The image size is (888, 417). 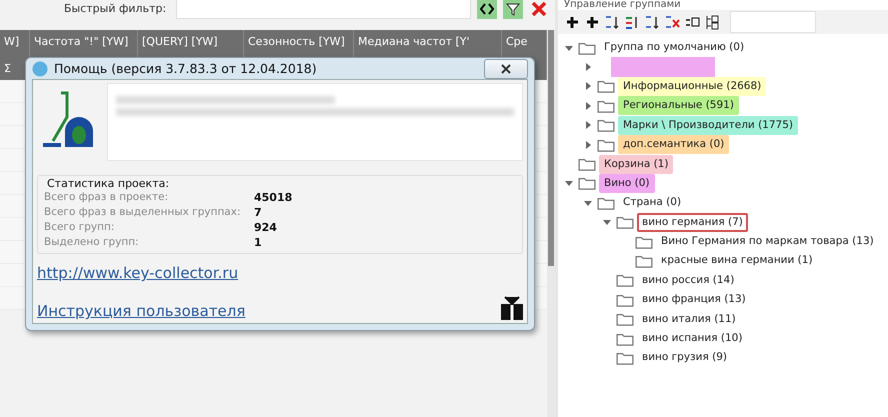 What do you see at coordinates (689, 319) in the screenshot?
I see `tree-item: вино италия (11)` at bounding box center [689, 319].